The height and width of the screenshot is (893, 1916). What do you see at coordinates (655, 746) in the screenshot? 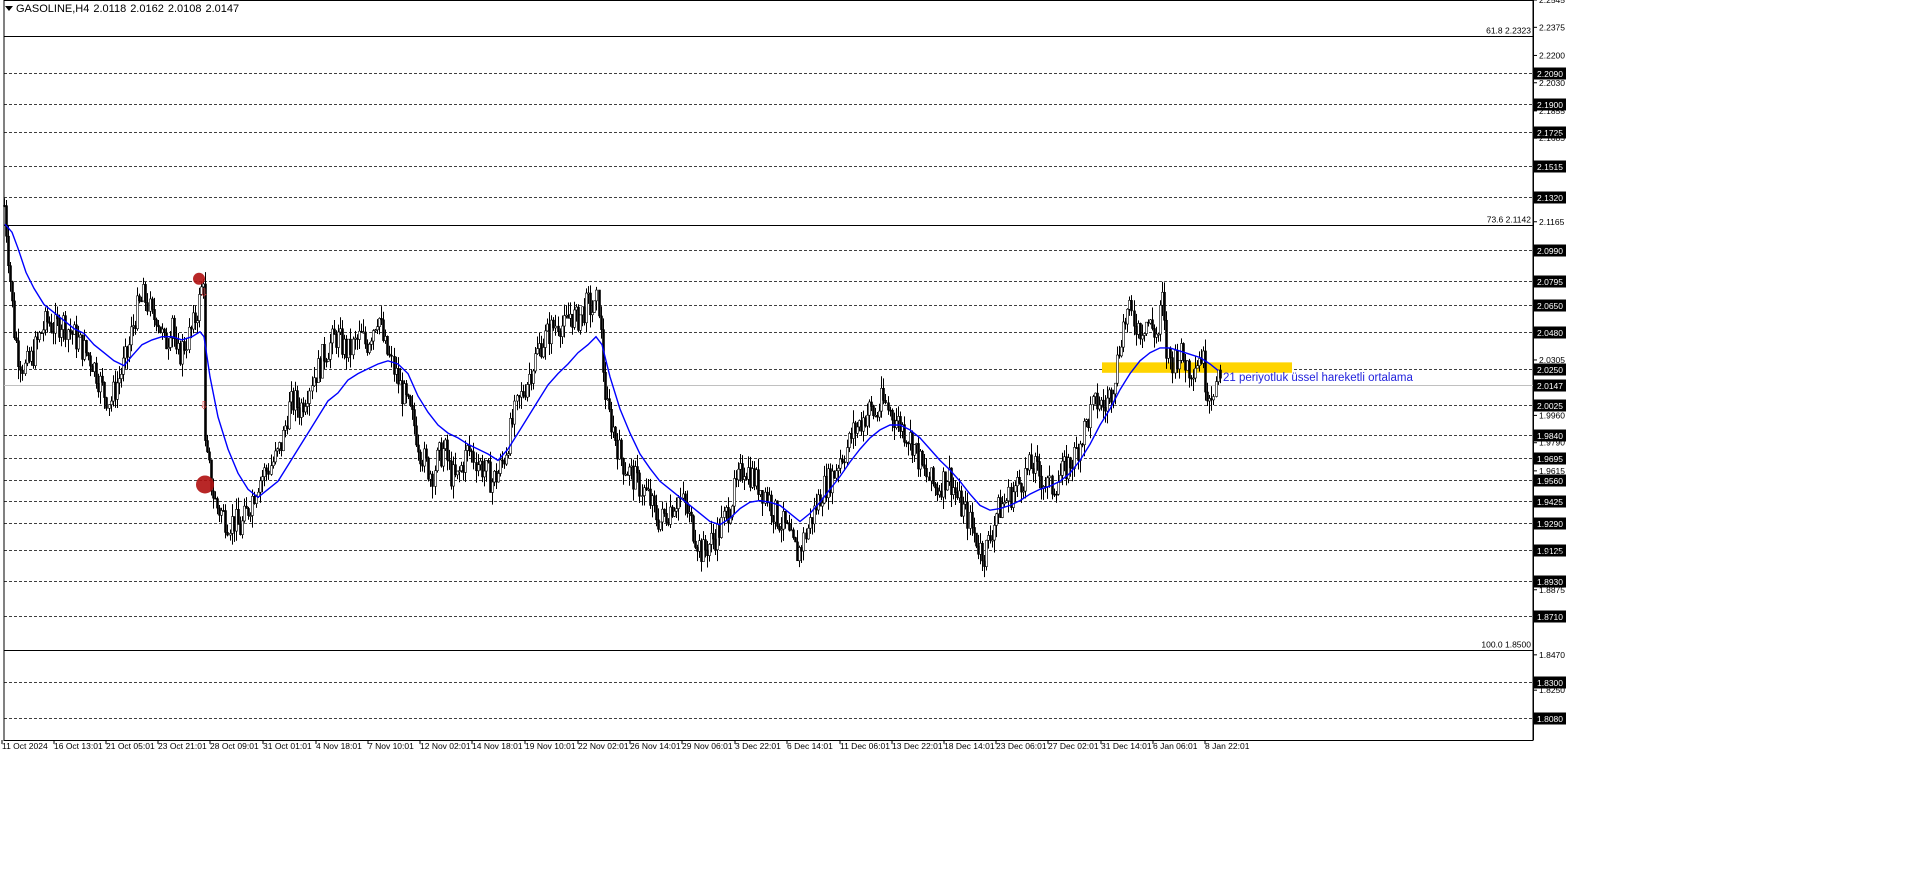
I see `time-tick-label: 26 Nov 14:01` at bounding box center [655, 746].